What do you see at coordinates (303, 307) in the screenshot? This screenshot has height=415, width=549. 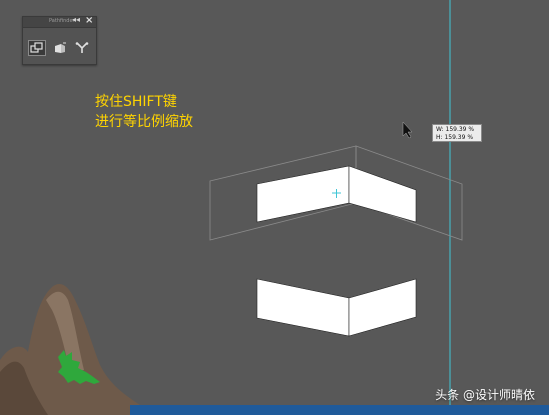 I see `original-shape-left-panel` at bounding box center [303, 307].